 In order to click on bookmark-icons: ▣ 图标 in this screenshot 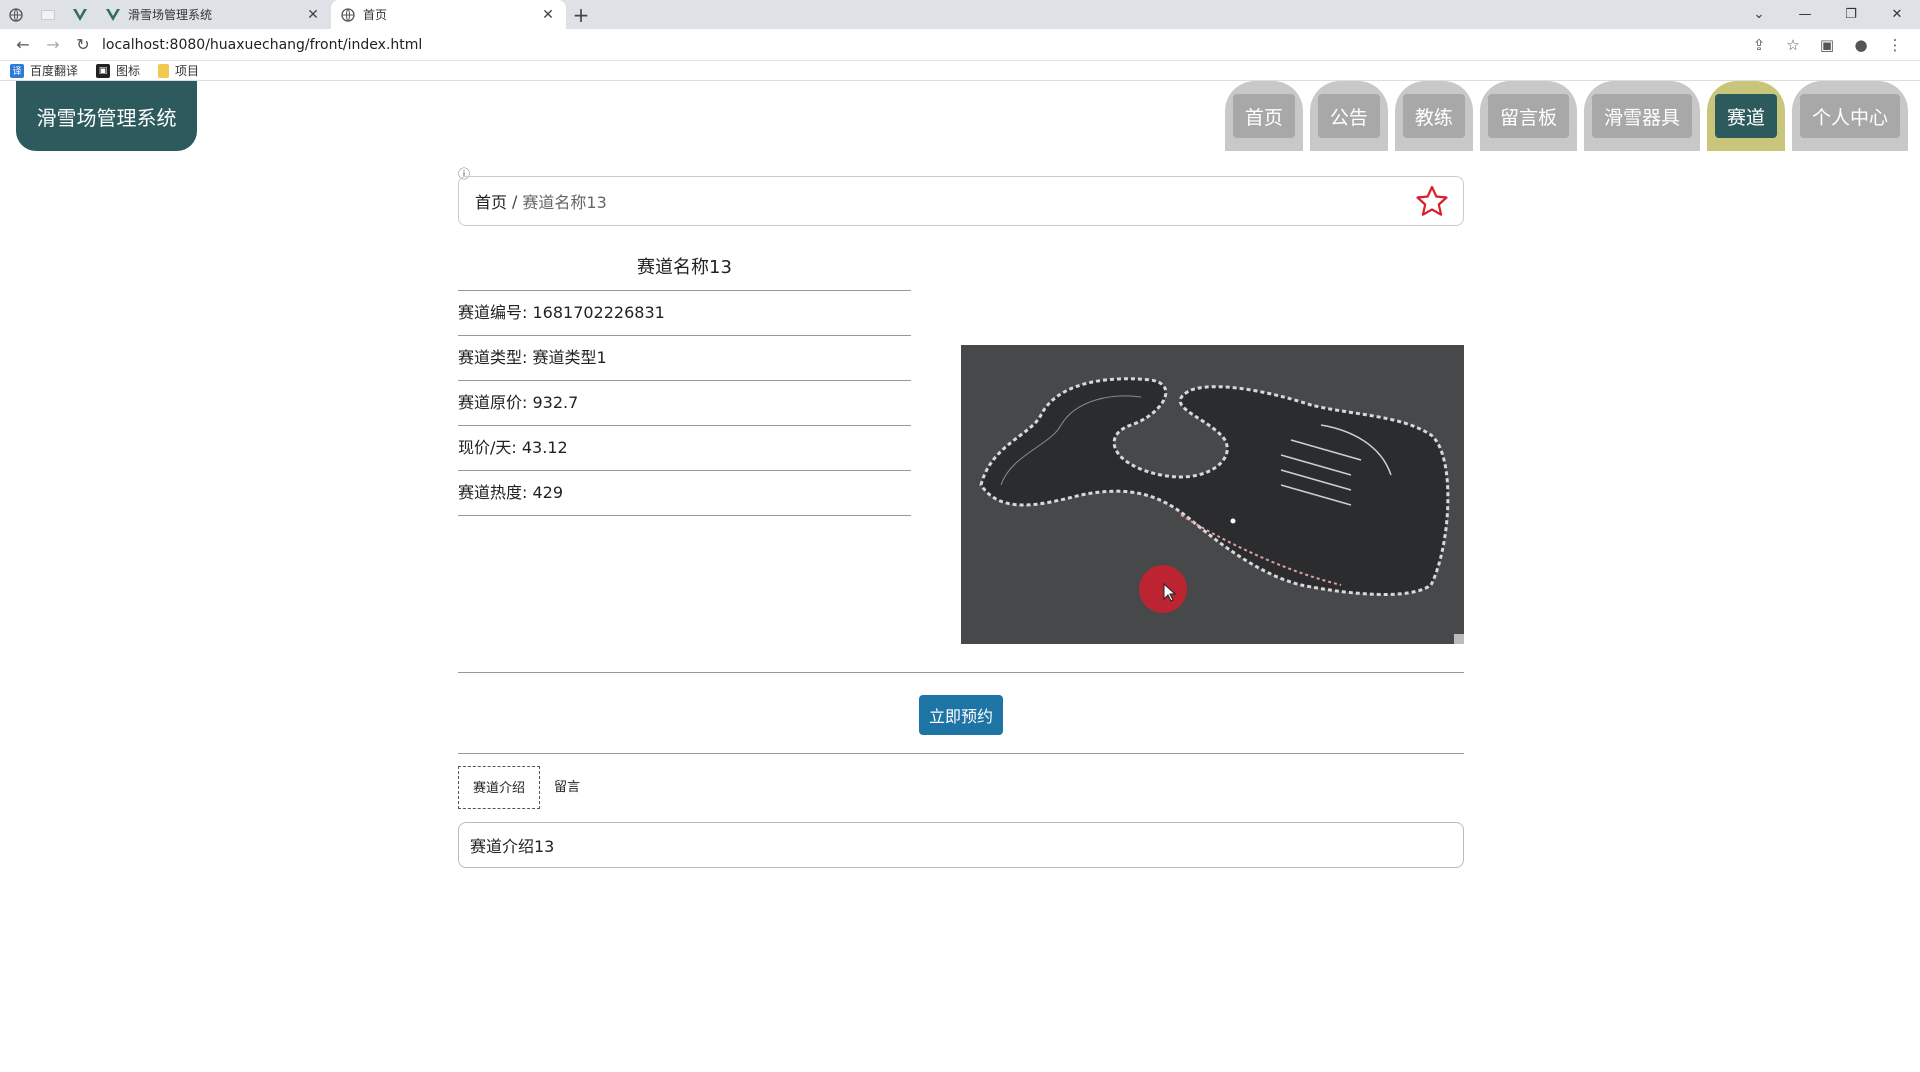, I will do `click(118, 70)`.